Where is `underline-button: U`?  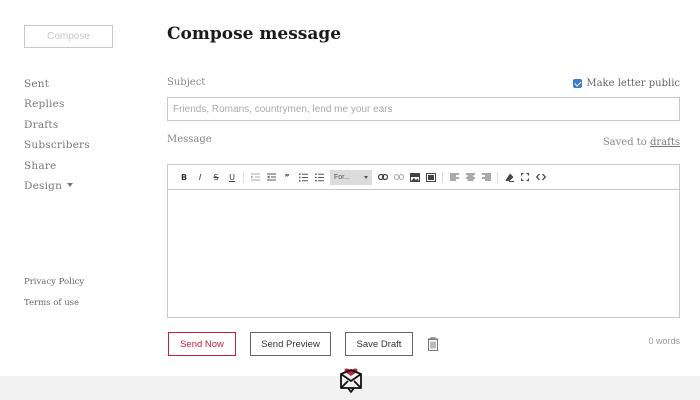
underline-button: U is located at coordinates (232, 177).